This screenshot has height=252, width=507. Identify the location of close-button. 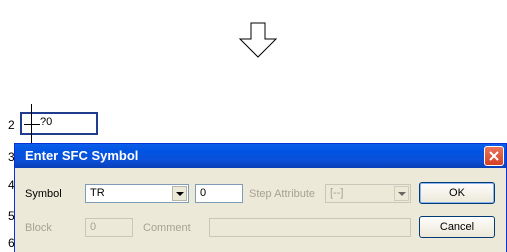
(494, 156).